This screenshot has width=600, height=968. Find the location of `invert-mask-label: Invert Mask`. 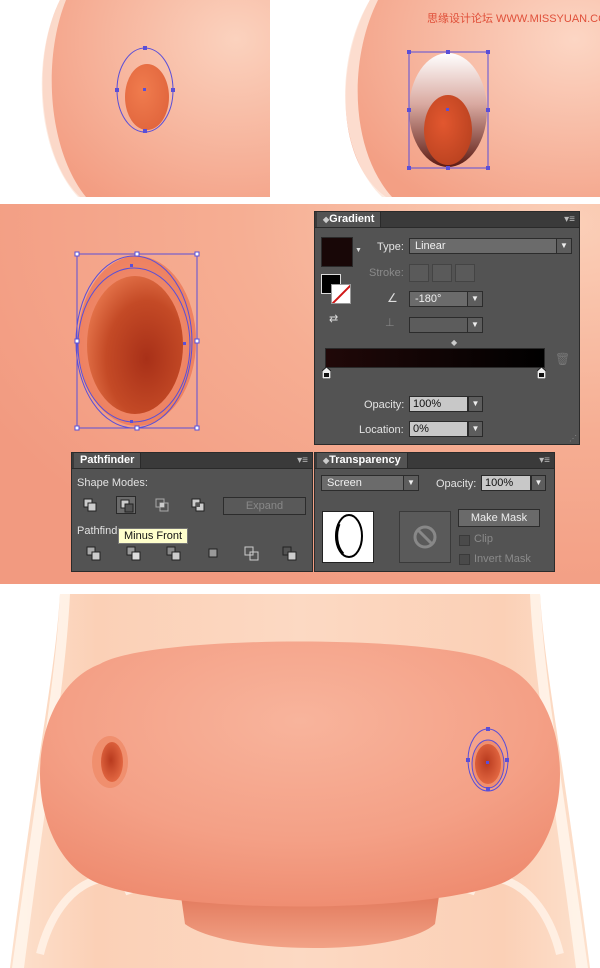

invert-mask-label: Invert Mask is located at coordinates (502, 559).